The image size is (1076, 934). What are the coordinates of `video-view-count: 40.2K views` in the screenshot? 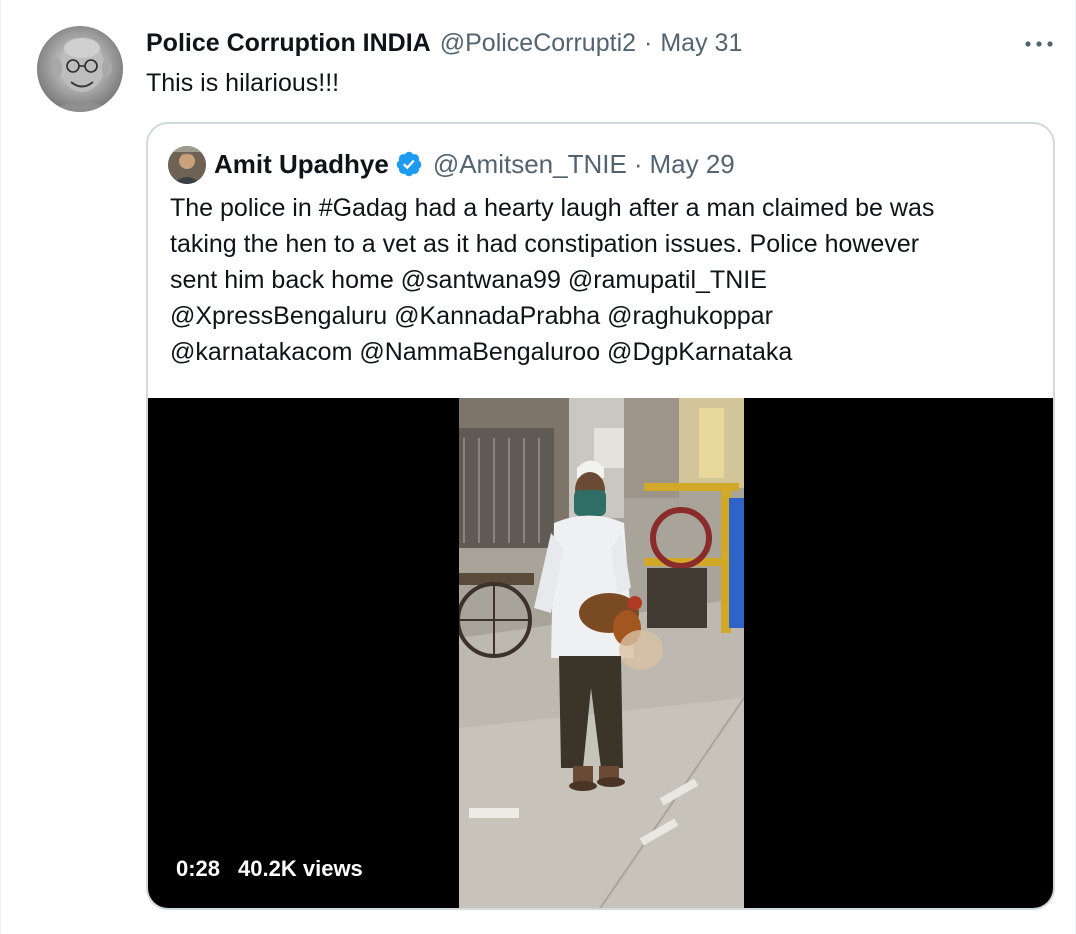 It's located at (300, 868).